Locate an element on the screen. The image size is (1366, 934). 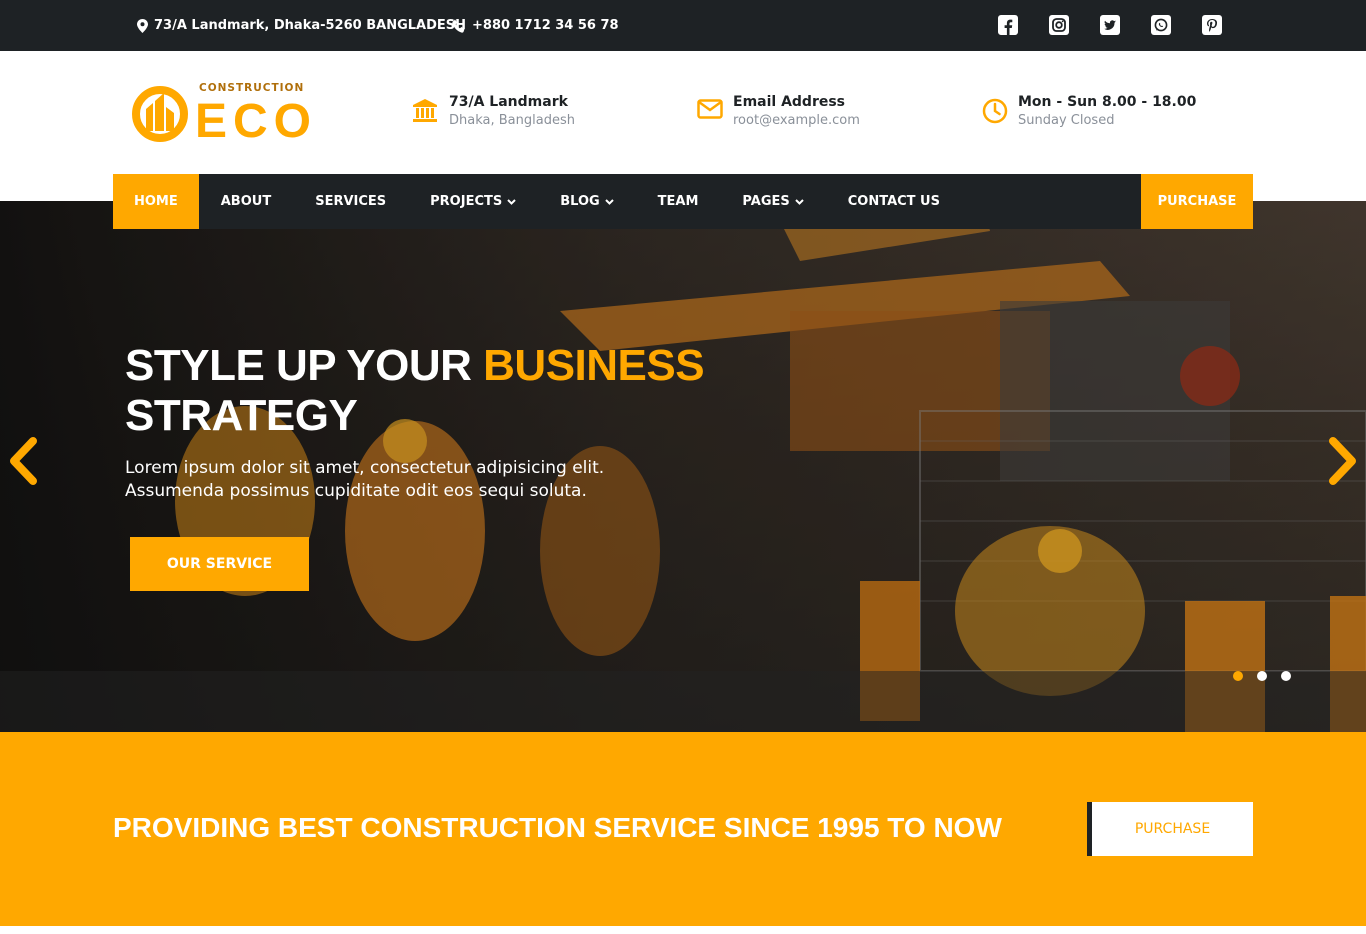
nav-item-blog: BLOG is located at coordinates (586, 201).